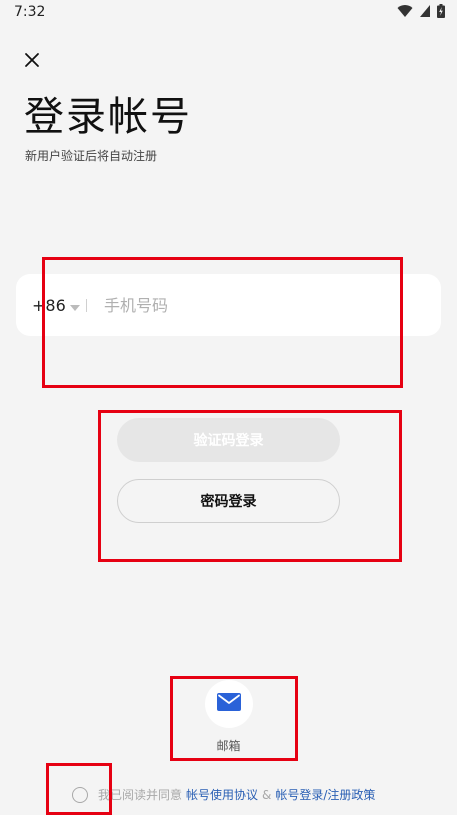 The image size is (457, 815). I want to click on close-icon, so click(32, 62).